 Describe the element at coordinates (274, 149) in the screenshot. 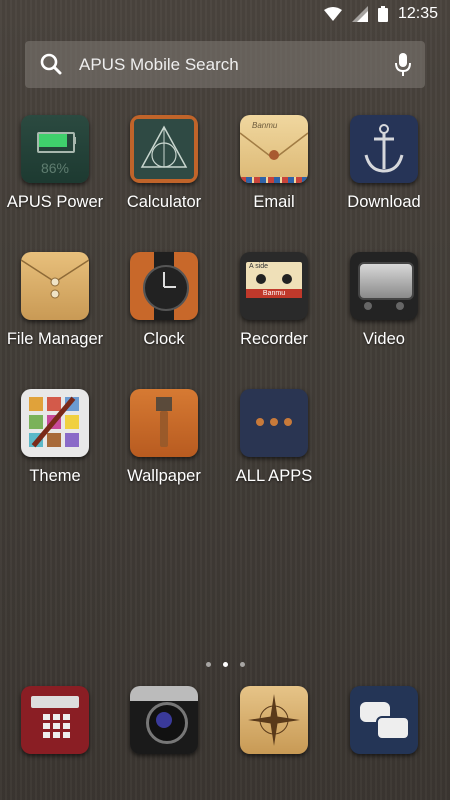

I see `envelope-icon: Banmu` at that location.